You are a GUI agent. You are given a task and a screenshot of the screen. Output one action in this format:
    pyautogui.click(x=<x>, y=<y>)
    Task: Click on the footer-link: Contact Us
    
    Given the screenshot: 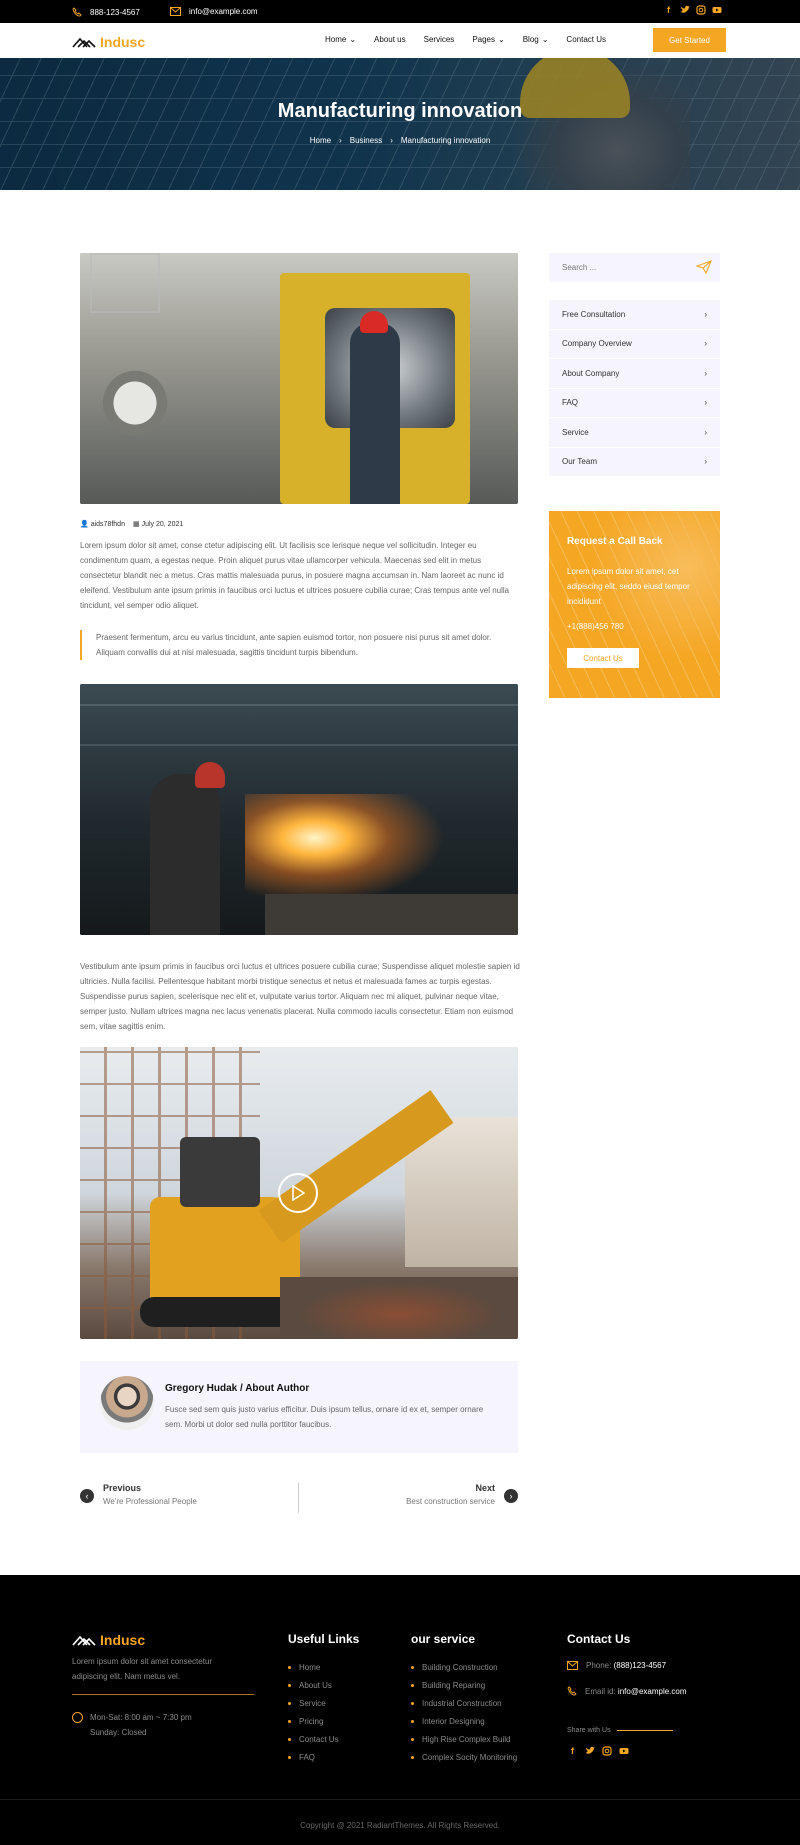 What is the action you would take?
    pyautogui.click(x=313, y=1739)
    